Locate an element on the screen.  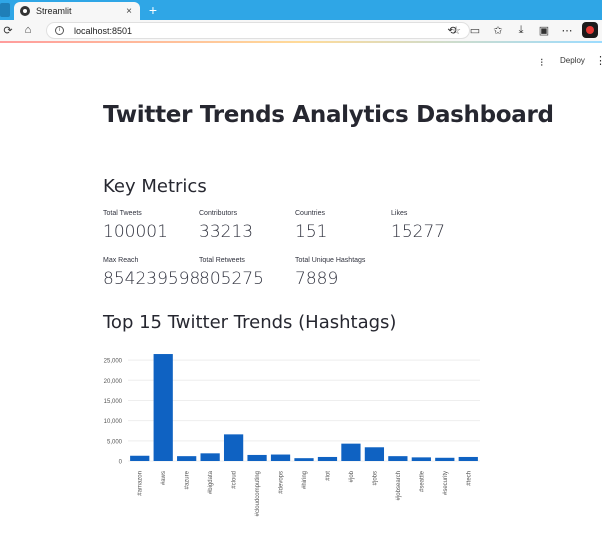
metric-label: Total Tweets is located at coordinates (122, 213).